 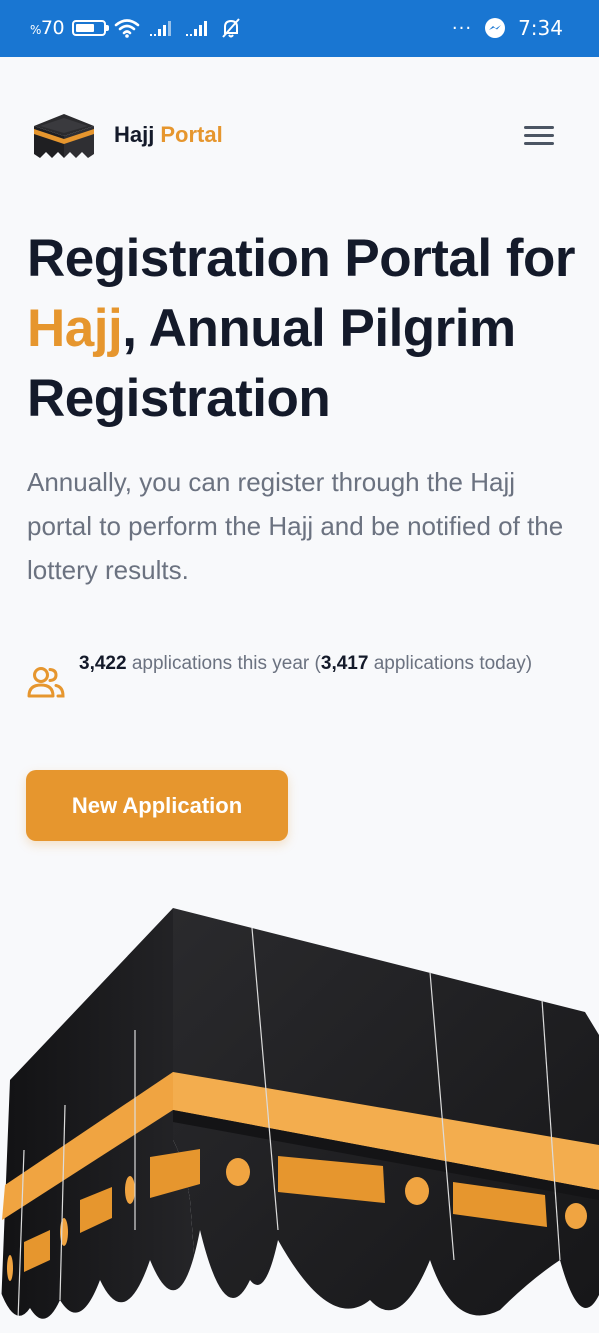 I want to click on users-icon, so click(x=46, y=682).